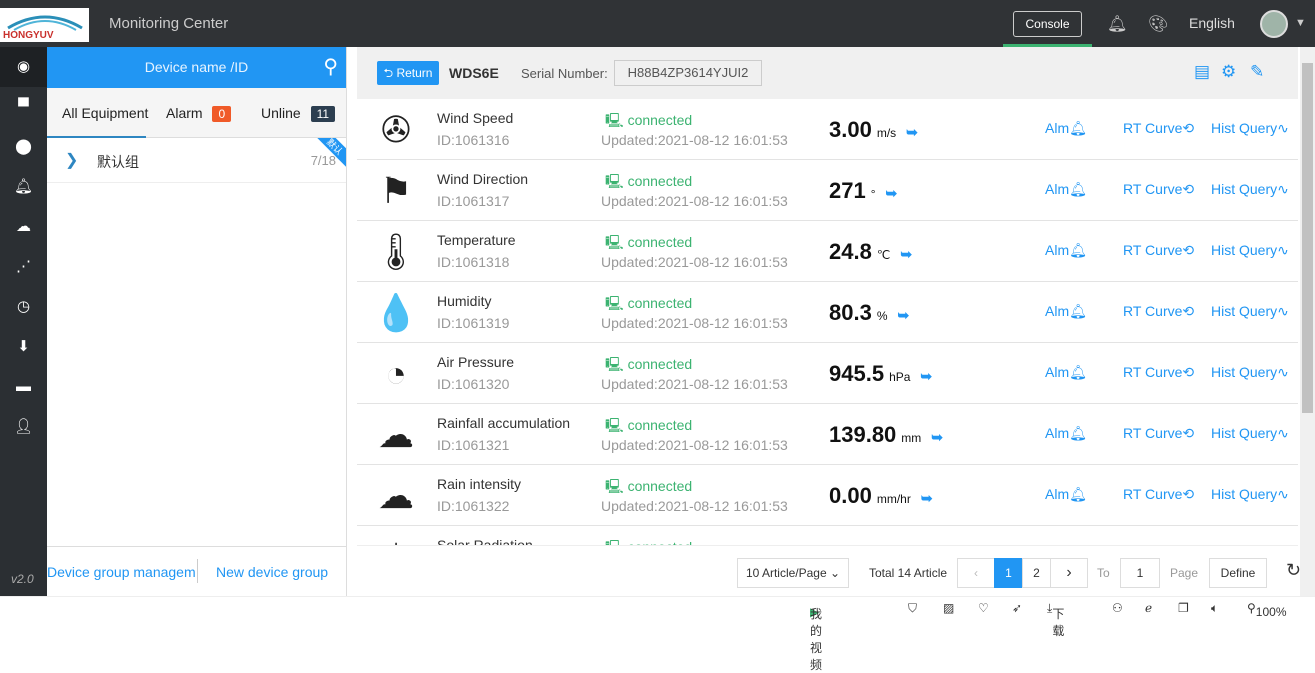 The height and width of the screenshot is (673, 1315). What do you see at coordinates (1017, 608) in the screenshot?
I see `rocket-icon: ➶` at bounding box center [1017, 608].